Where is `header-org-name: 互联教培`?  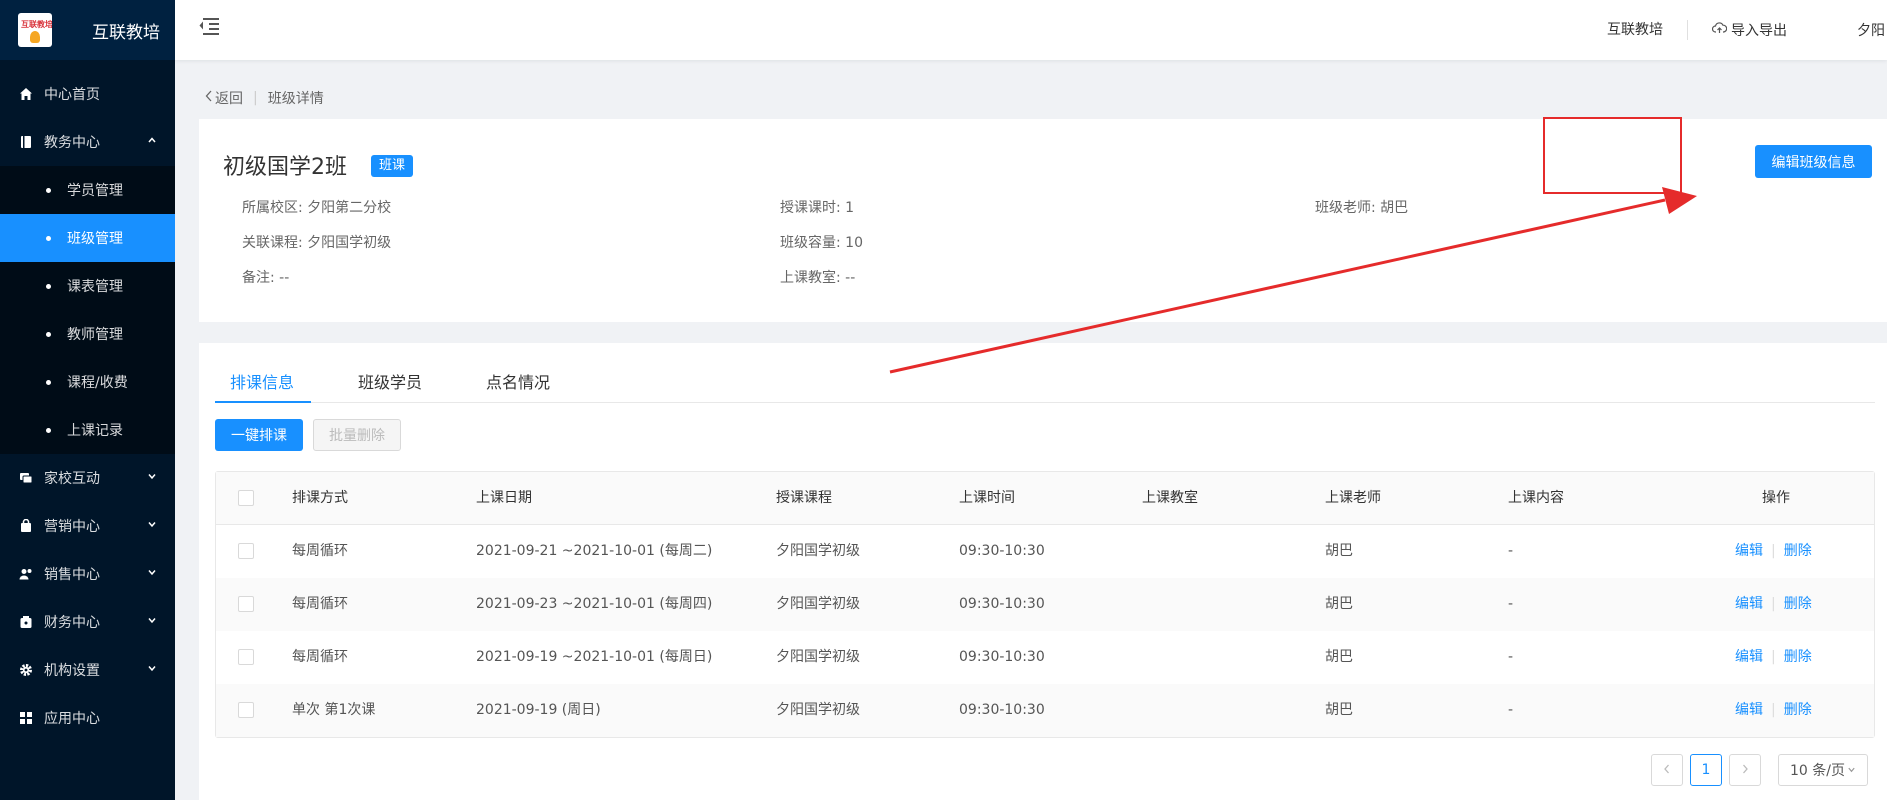
header-org-name: 互联教培 is located at coordinates (1635, 30).